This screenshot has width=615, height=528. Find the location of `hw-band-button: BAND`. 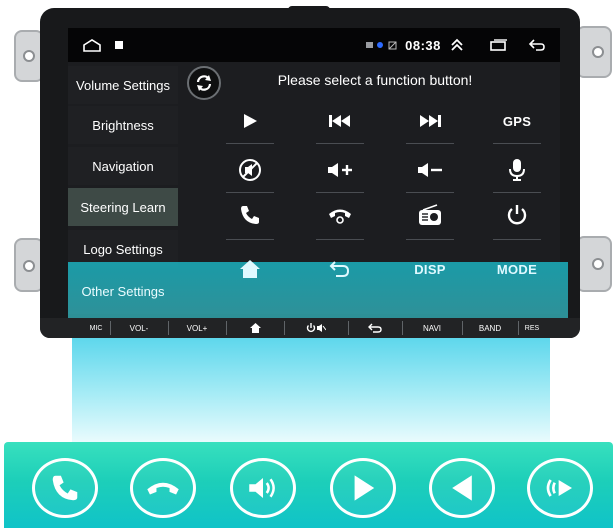

hw-band-button: BAND is located at coordinates (490, 328).